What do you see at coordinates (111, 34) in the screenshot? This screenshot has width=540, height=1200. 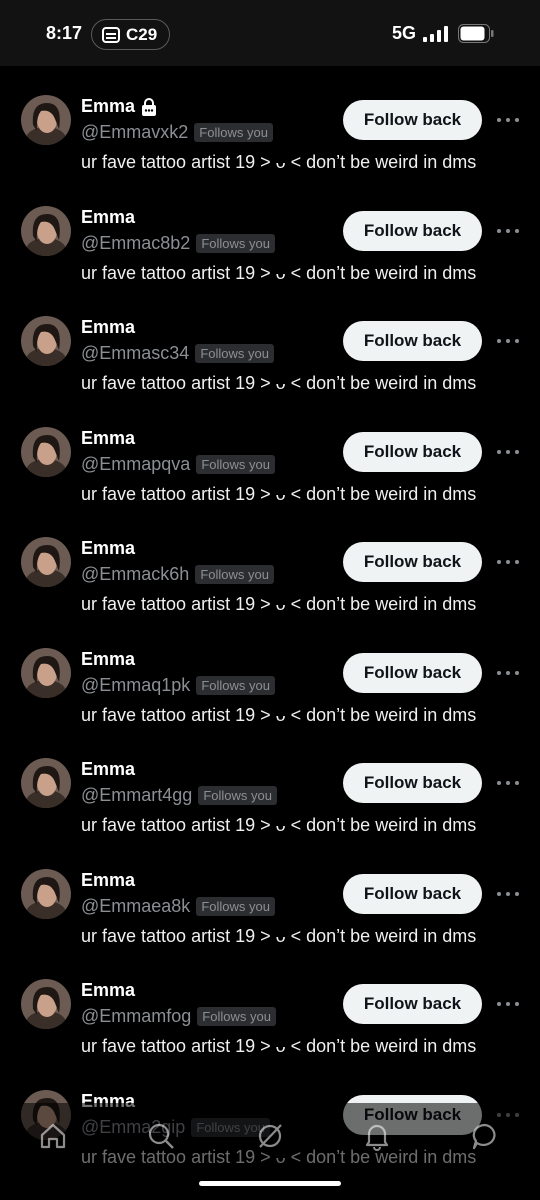 I see `sim-card-icon` at bounding box center [111, 34].